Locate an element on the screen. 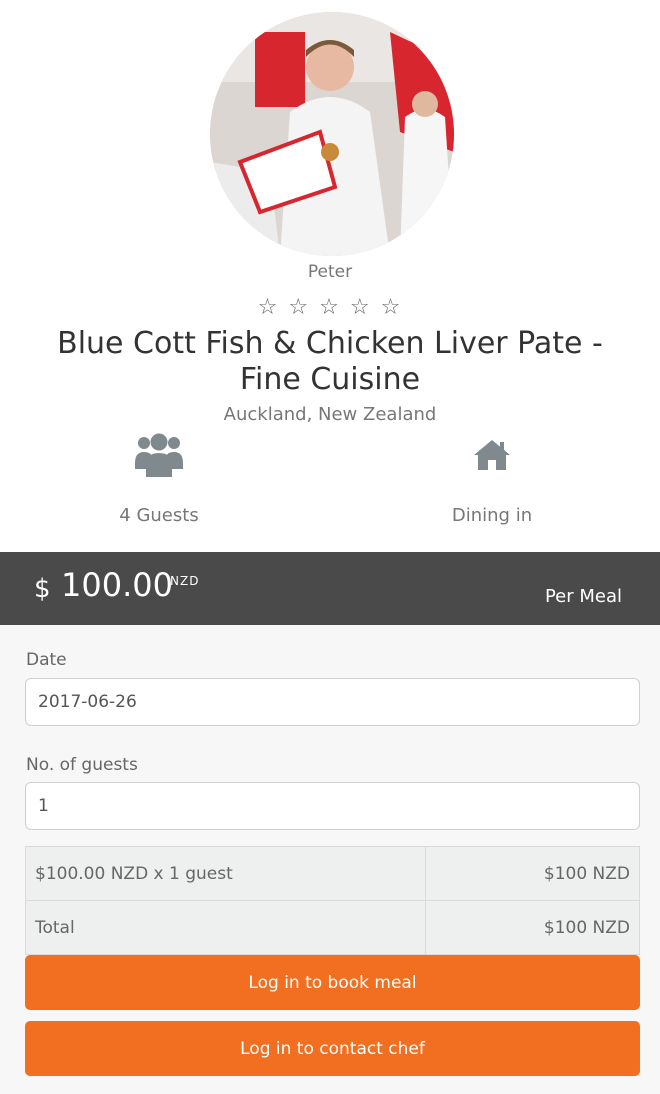 The height and width of the screenshot is (1094, 660). guests-count-label: No. of guests is located at coordinates (82, 765).